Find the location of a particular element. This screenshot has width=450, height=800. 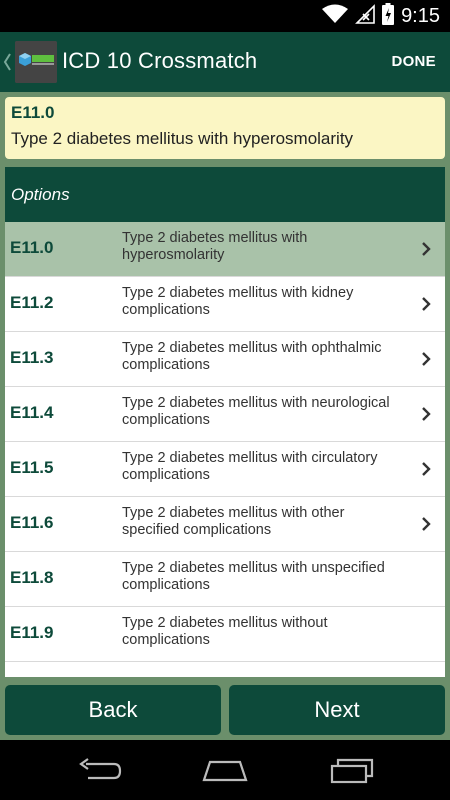

options-header: Options is located at coordinates (225, 194).